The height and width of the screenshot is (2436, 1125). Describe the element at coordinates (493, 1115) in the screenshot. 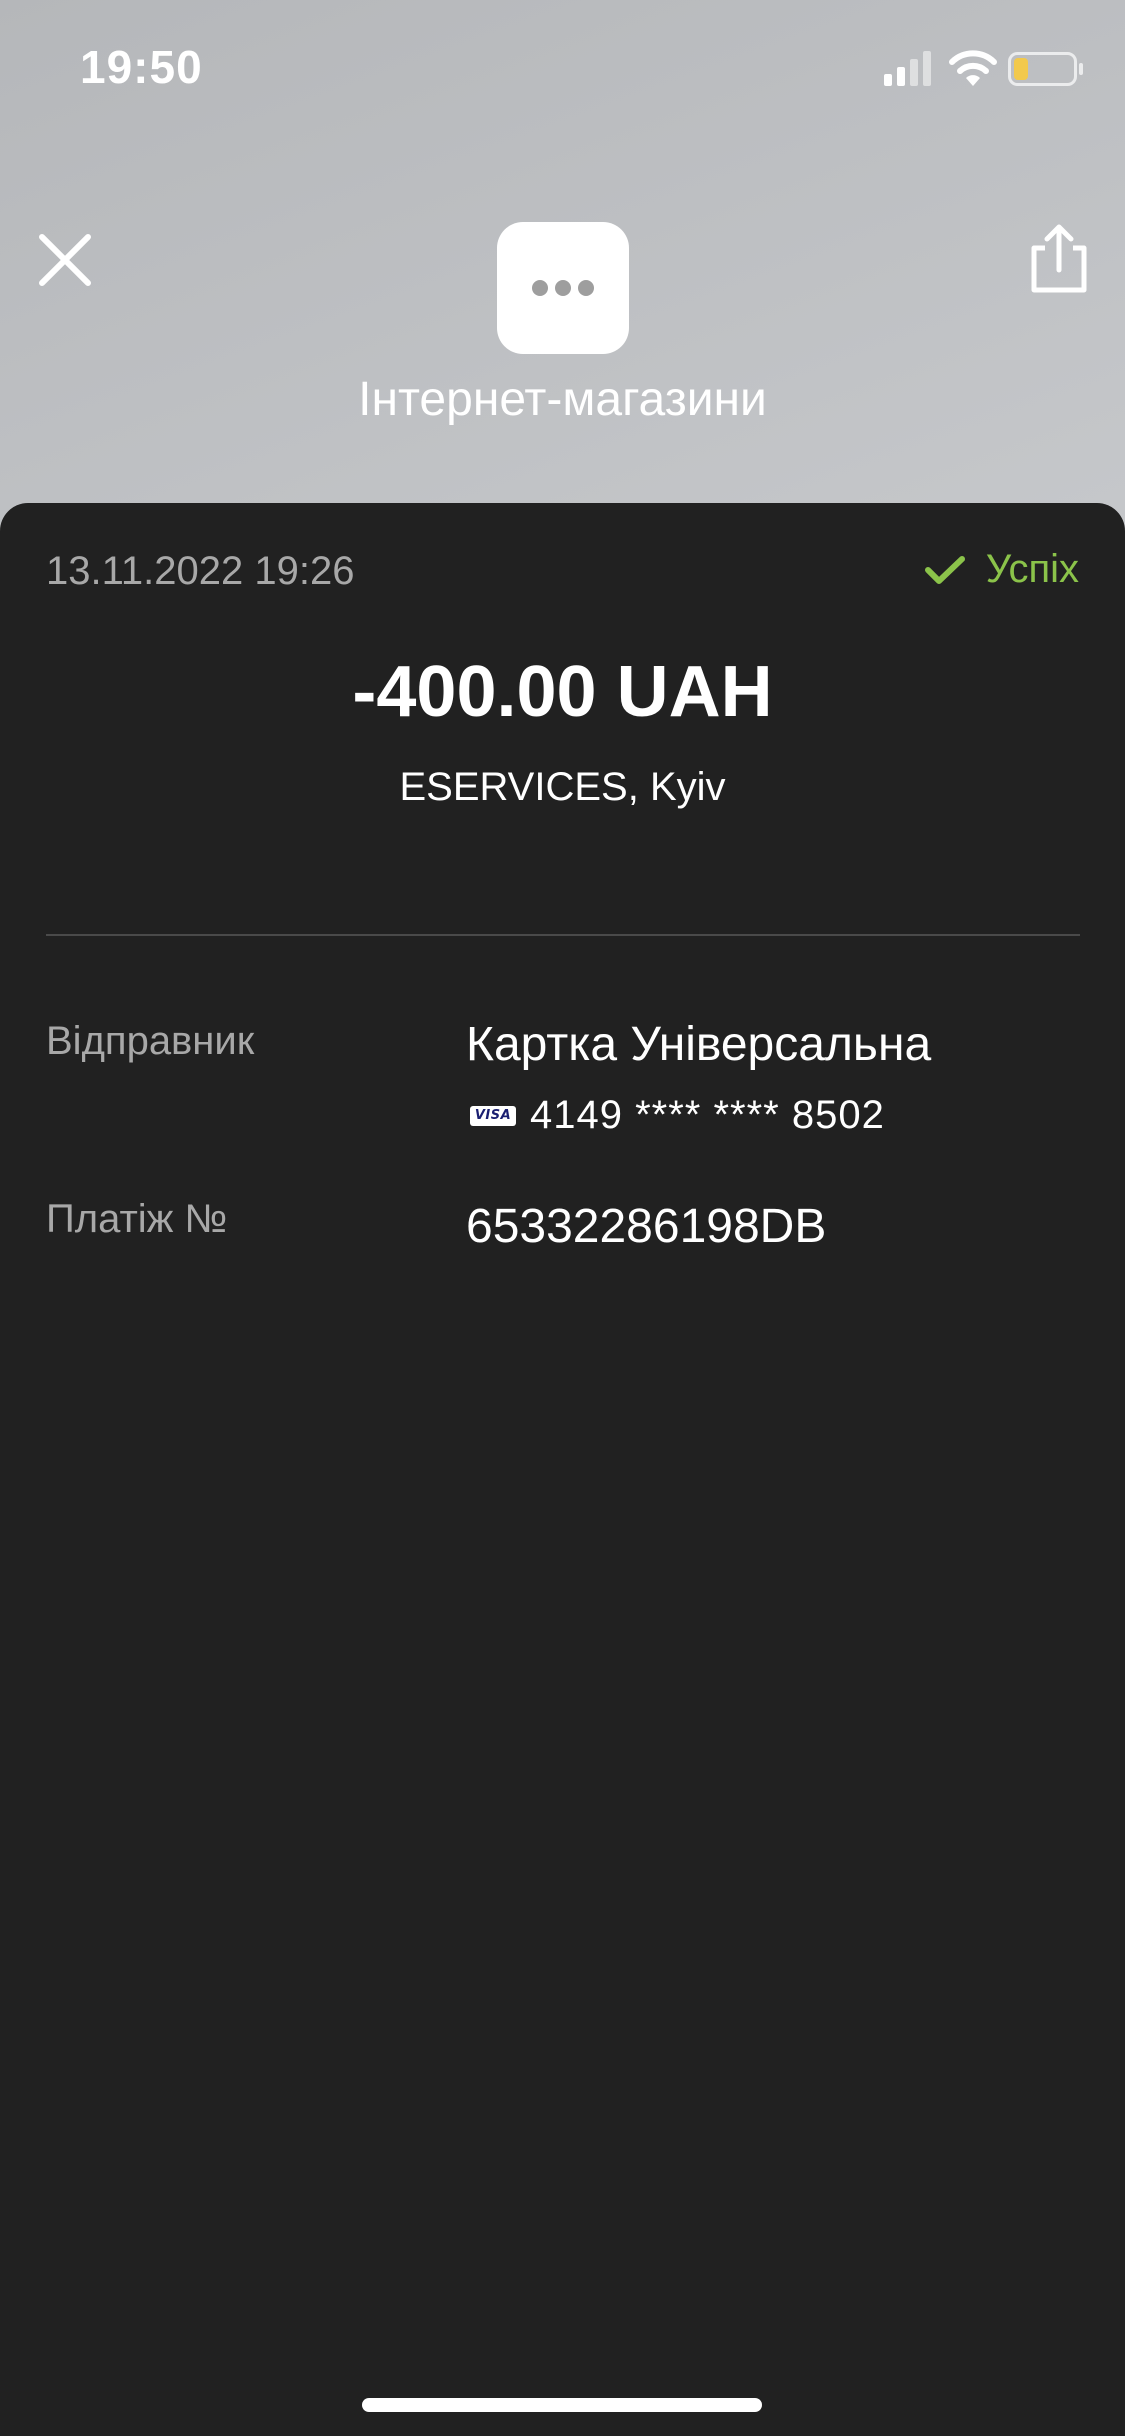

I see `visa-icon: VISA` at that location.